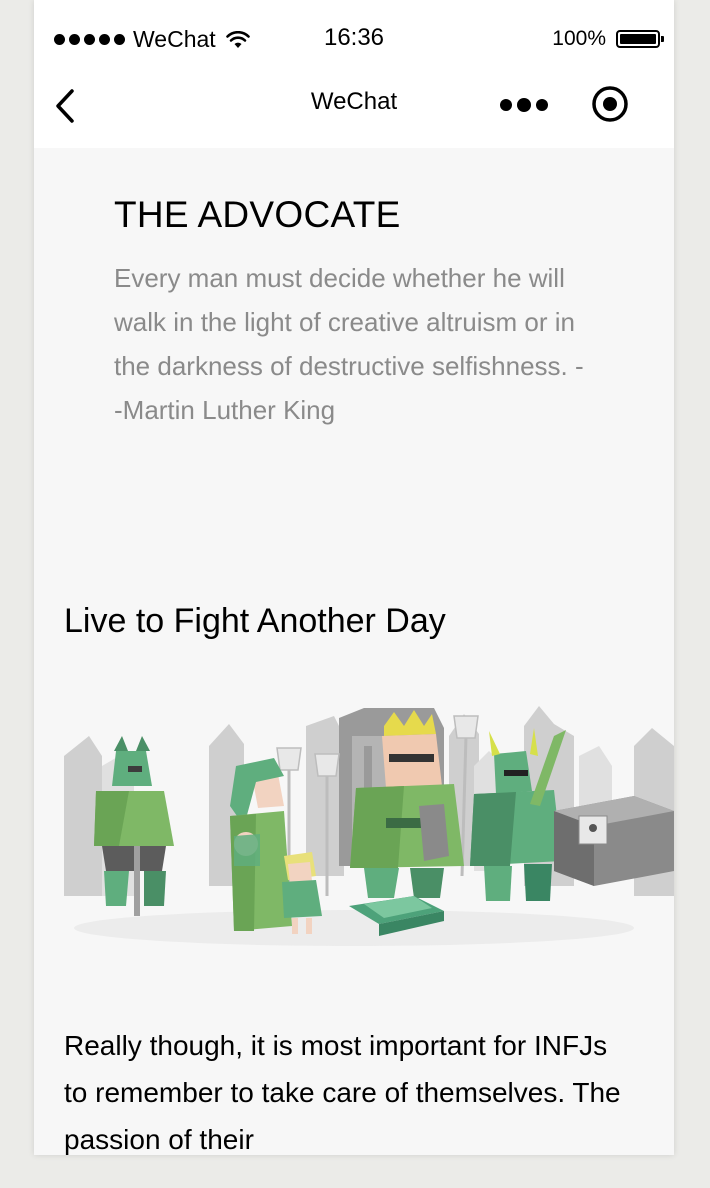 The height and width of the screenshot is (1188, 710). Describe the element at coordinates (640, 39) in the screenshot. I see `battery-icon` at that location.